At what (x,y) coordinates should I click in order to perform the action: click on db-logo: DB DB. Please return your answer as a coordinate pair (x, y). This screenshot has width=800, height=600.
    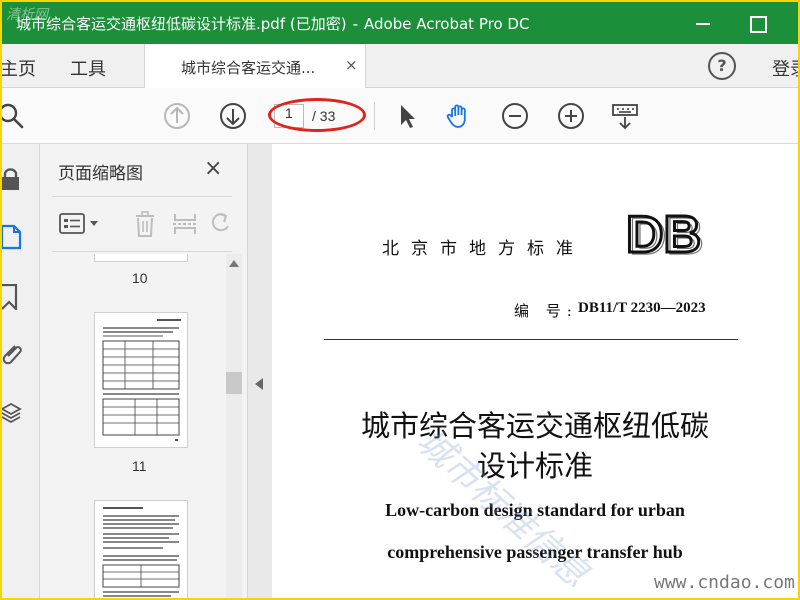
    Looking at the image, I should click on (665, 232).